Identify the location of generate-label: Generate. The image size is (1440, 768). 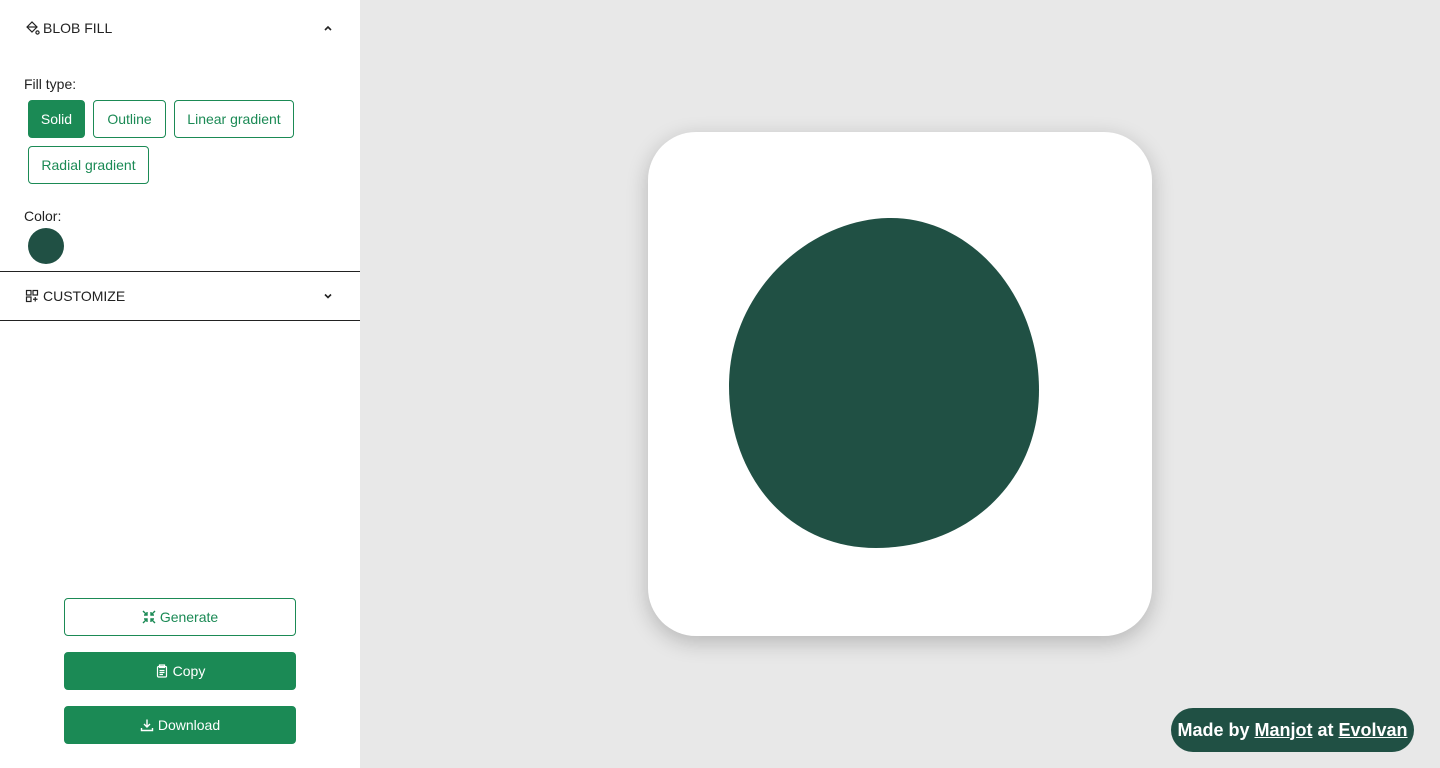
(189, 617).